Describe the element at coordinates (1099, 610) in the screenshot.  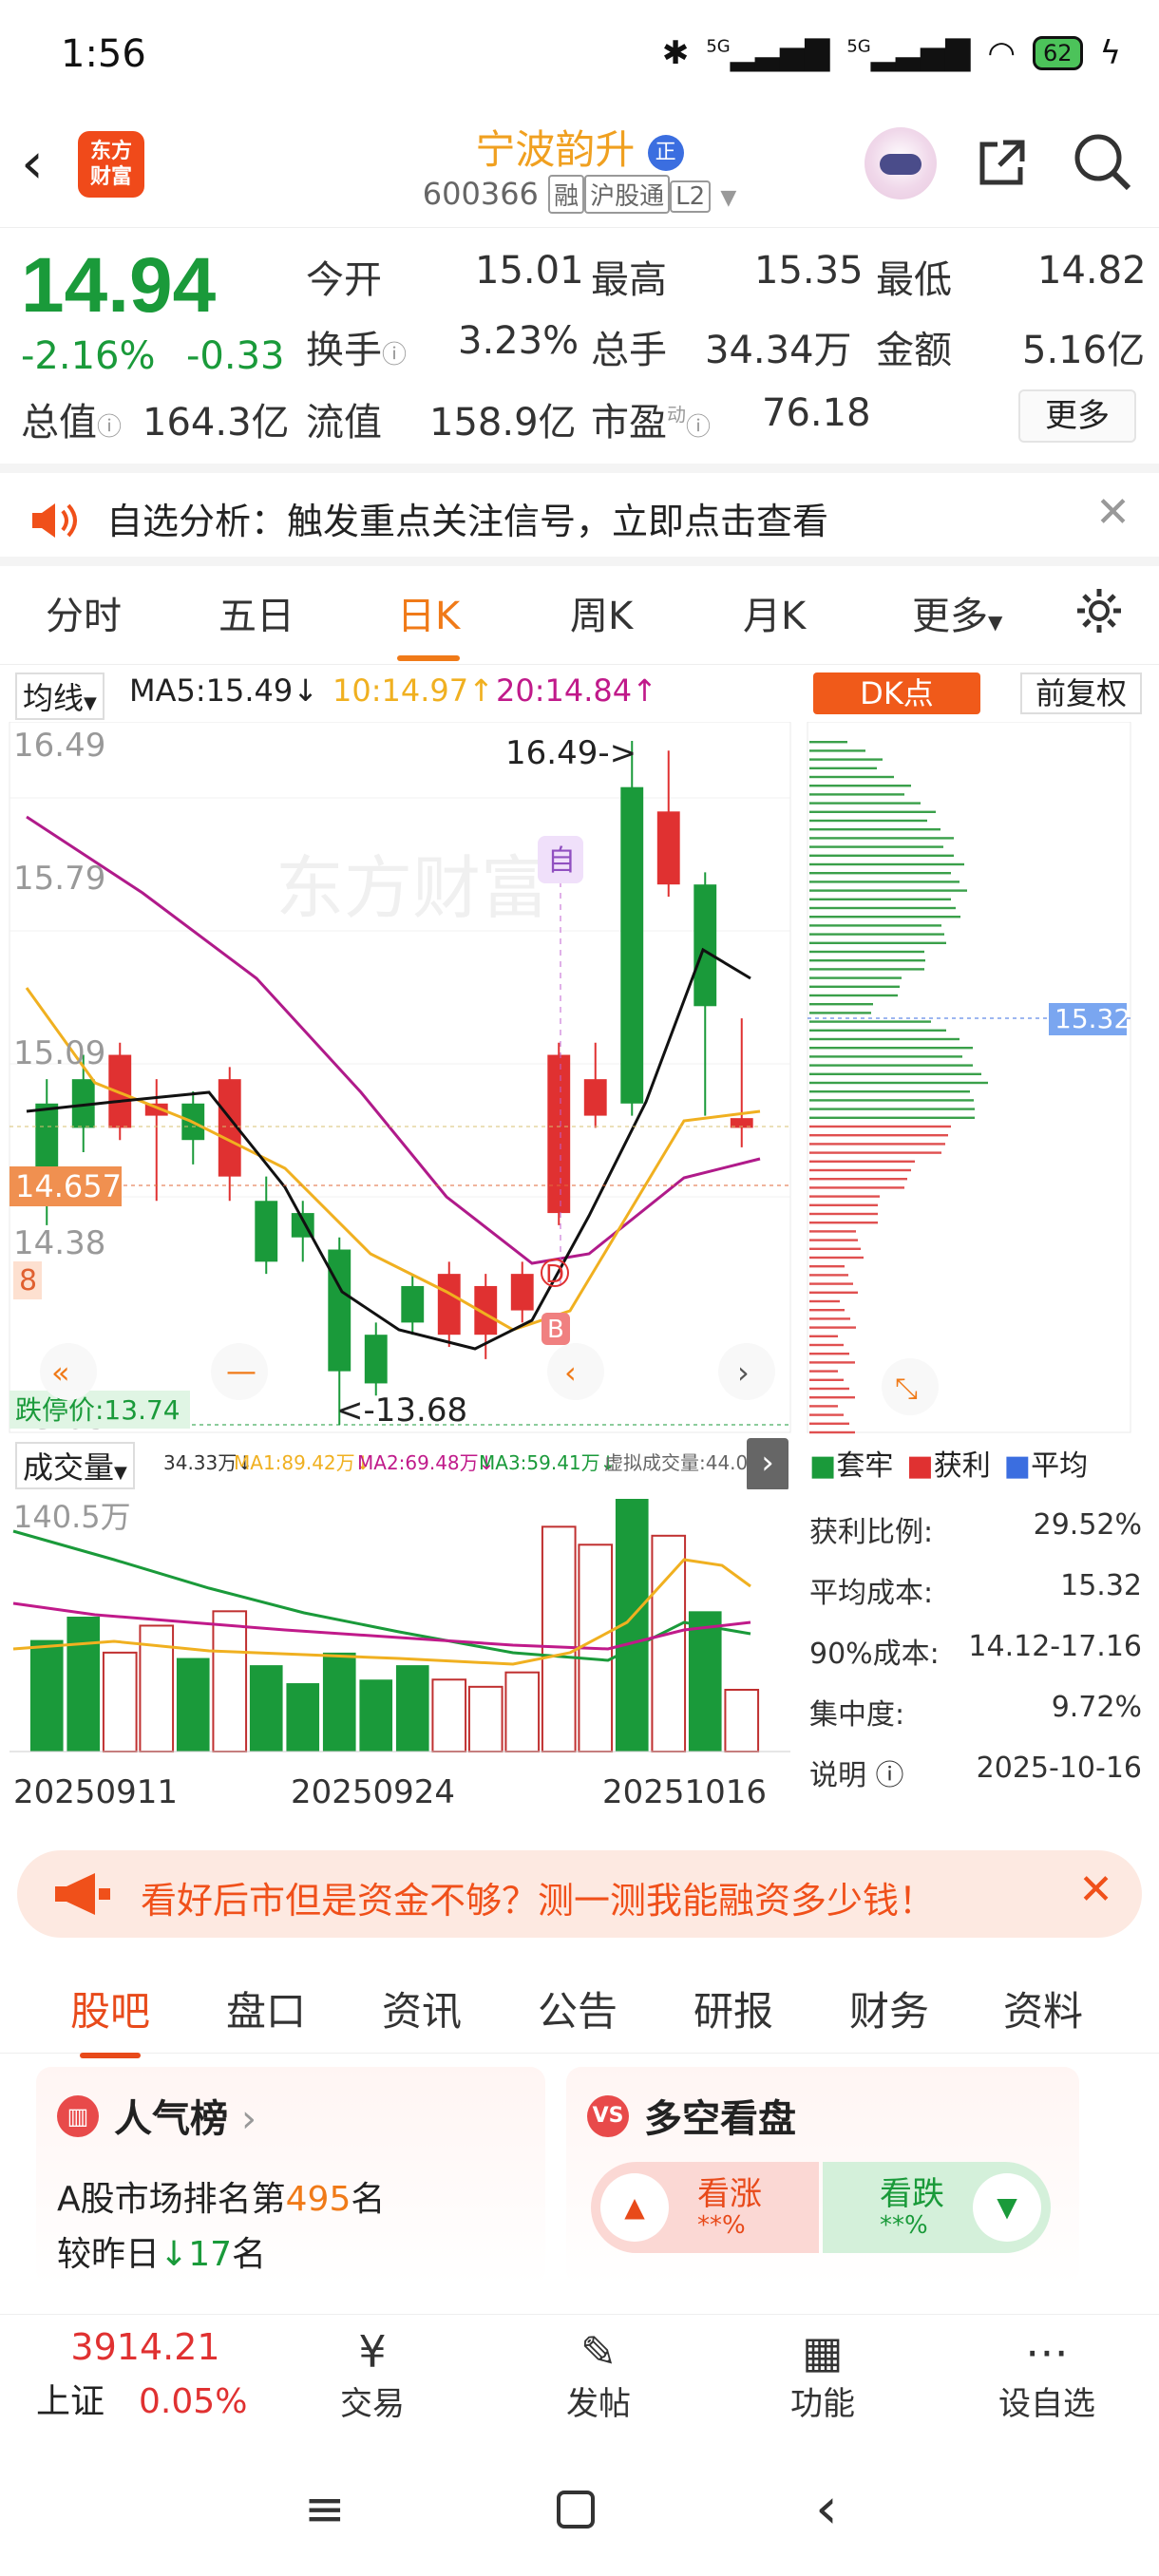
I see `settings-gear-icon` at that location.